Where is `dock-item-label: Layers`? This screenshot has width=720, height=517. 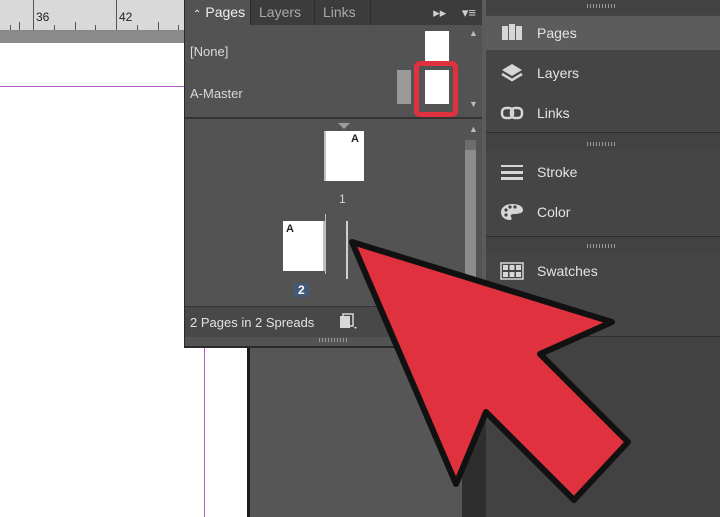
dock-item-label: Layers is located at coordinates (558, 73).